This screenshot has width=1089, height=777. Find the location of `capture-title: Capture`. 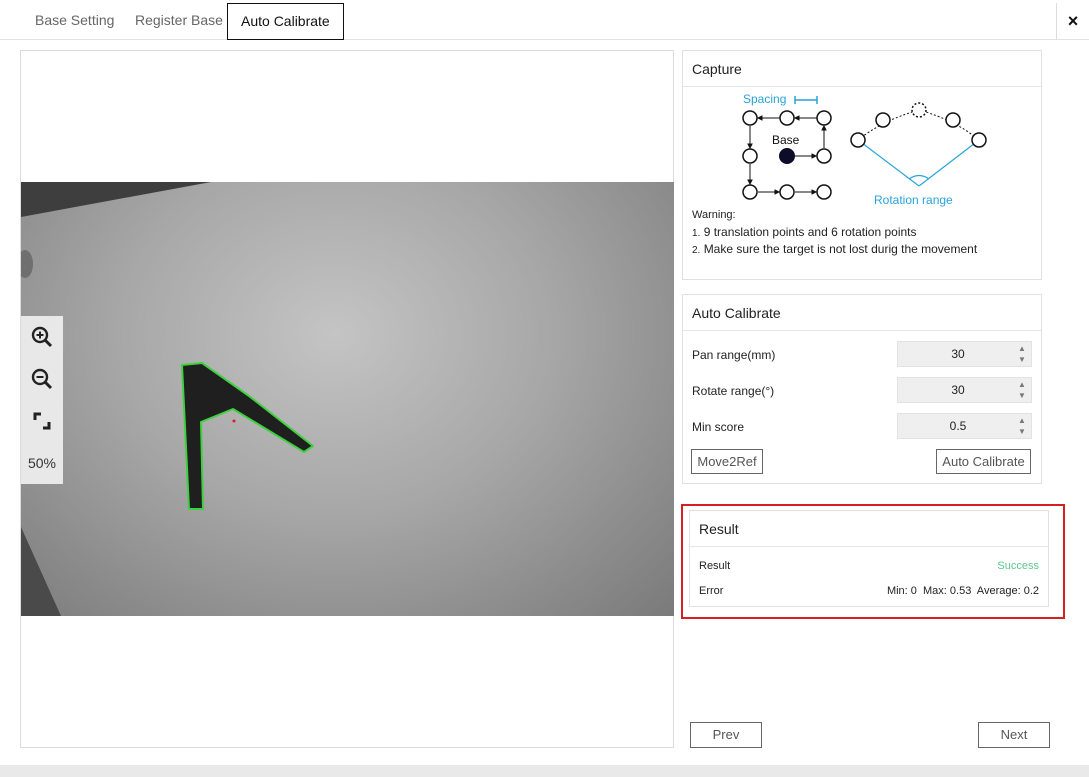

capture-title: Capture is located at coordinates (862, 69).